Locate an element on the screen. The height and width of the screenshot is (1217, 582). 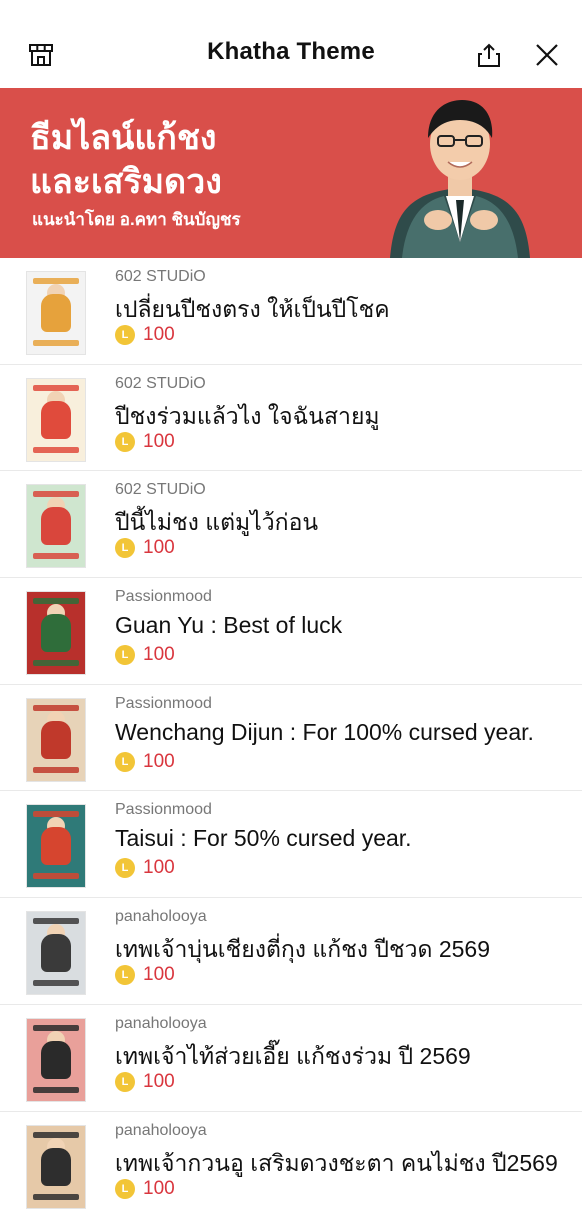
theme-name: เทพเจ้าบุ่นเชียงตี่กุง แก้ชง ปีชวด 2569 is located at coordinates (340, 950).